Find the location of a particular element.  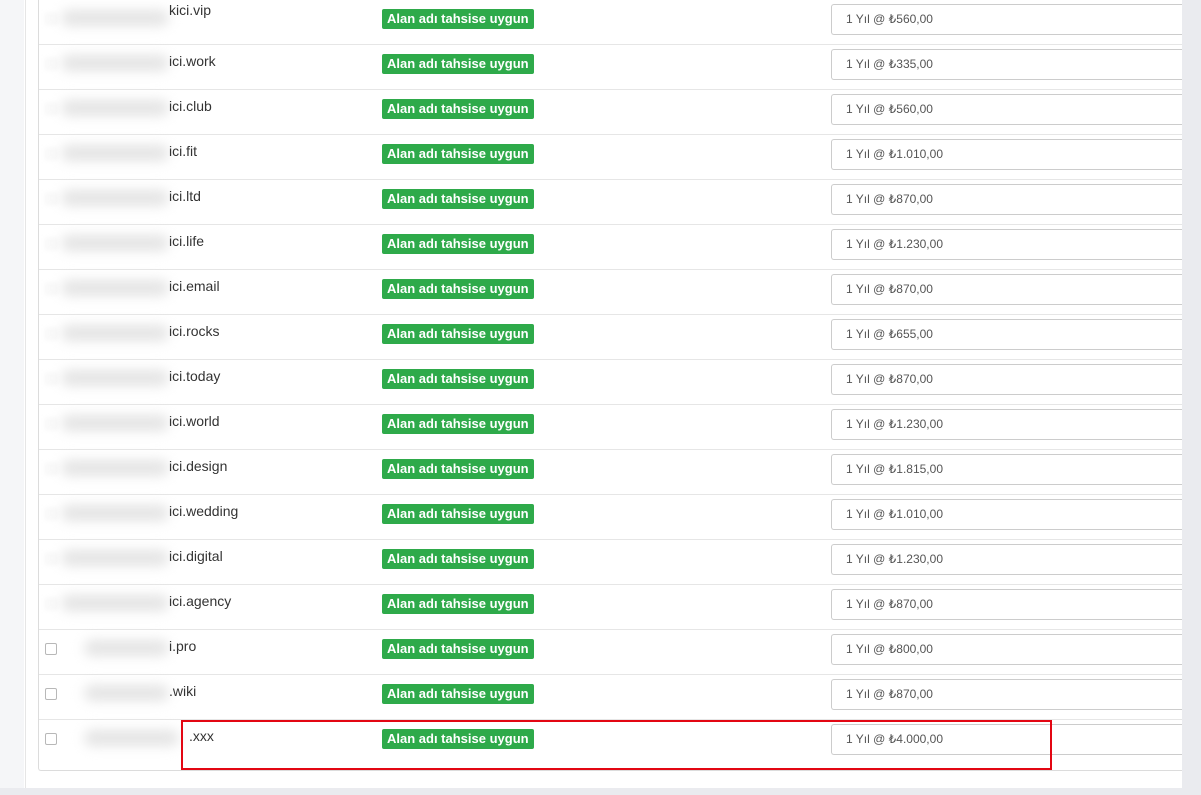

price-select: 1 Yıl @ ₺800,00 is located at coordinates (1006, 649).